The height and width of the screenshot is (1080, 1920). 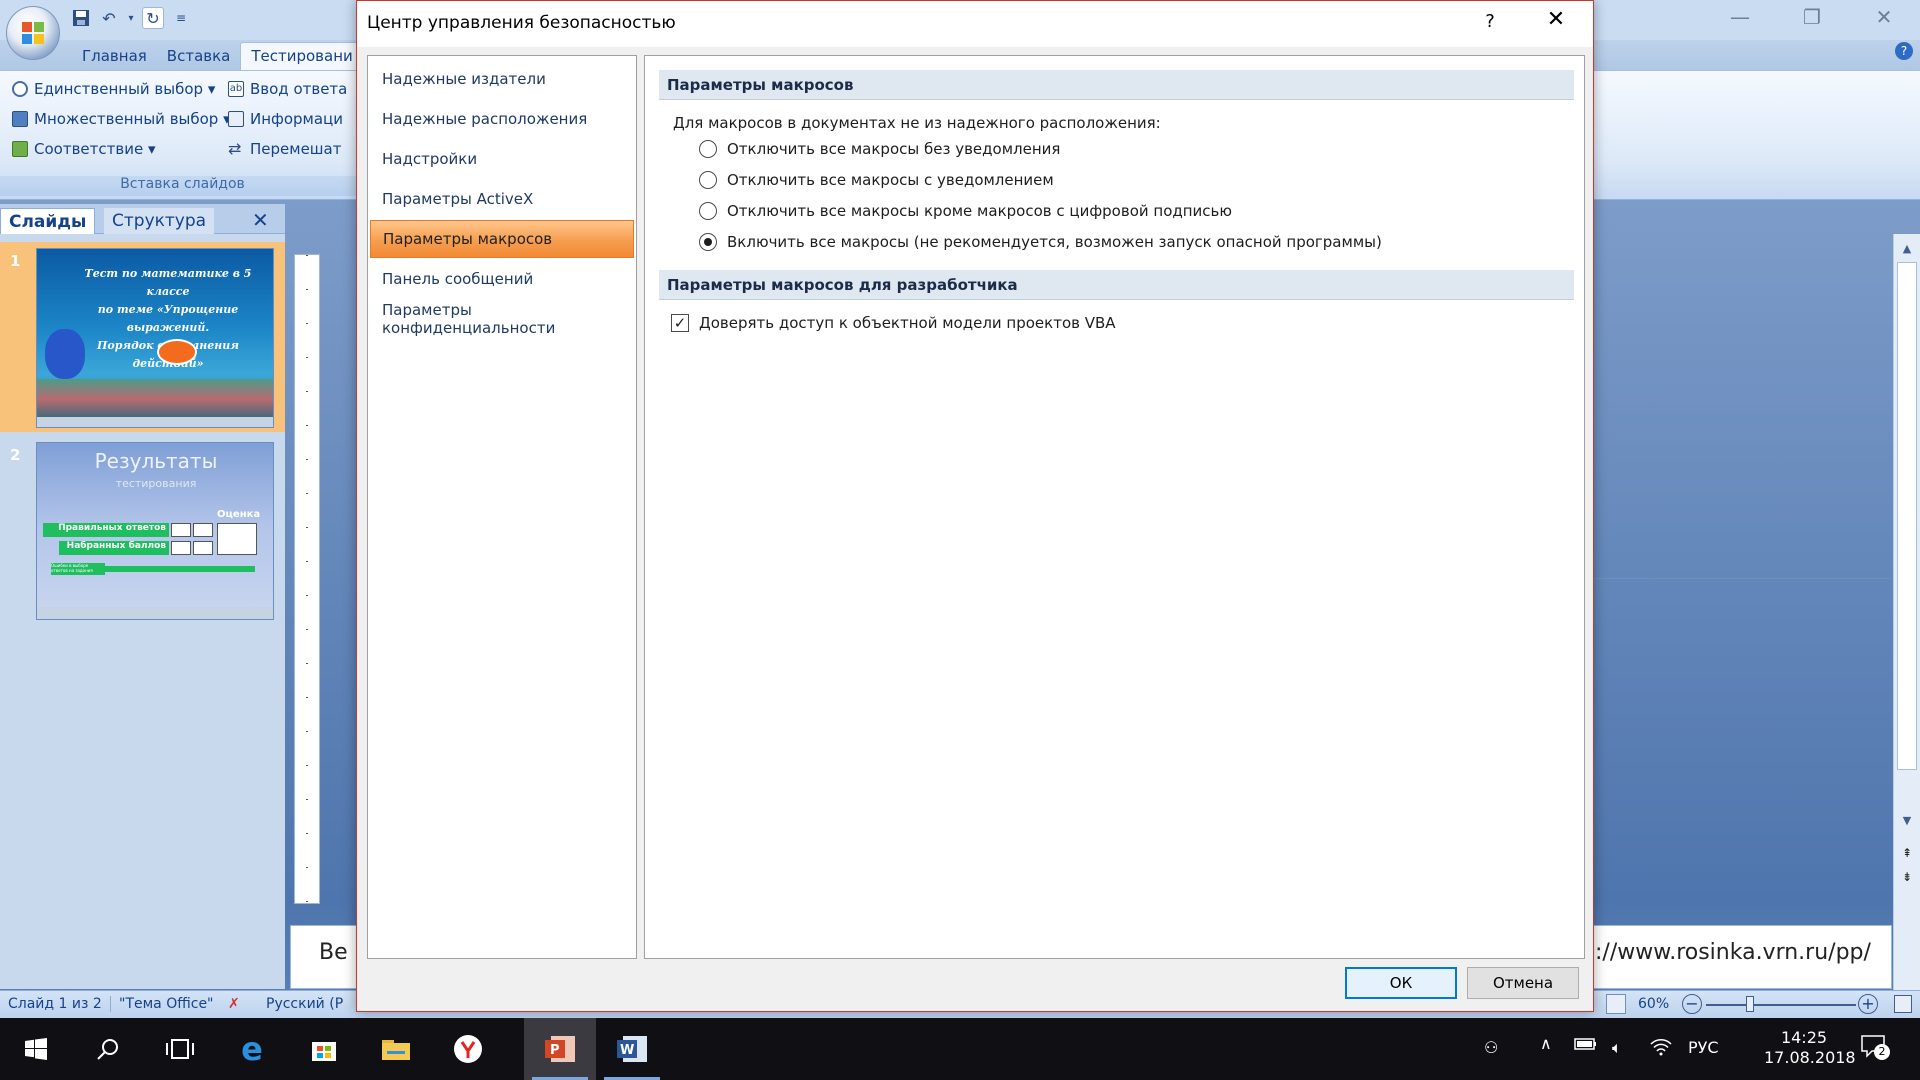 What do you see at coordinates (15, 261) in the screenshot?
I see `slide-number: 1` at bounding box center [15, 261].